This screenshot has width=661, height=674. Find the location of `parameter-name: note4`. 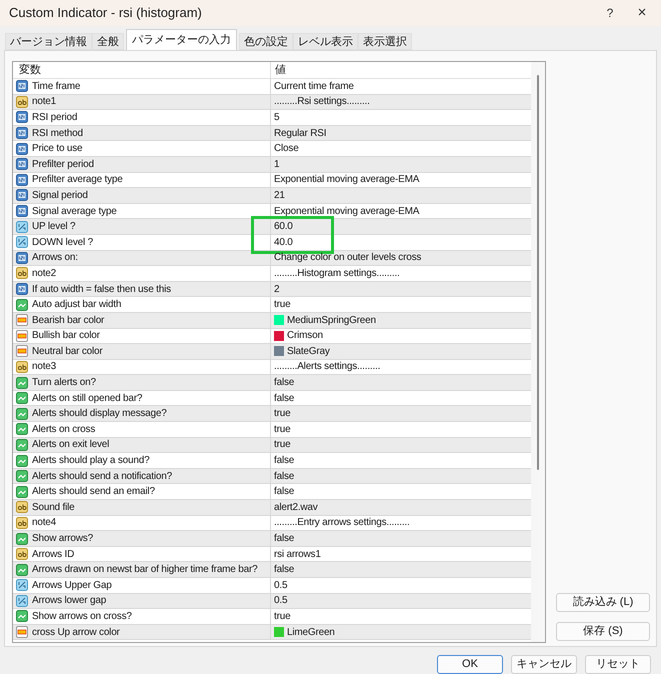

parameter-name: note4 is located at coordinates (44, 523).